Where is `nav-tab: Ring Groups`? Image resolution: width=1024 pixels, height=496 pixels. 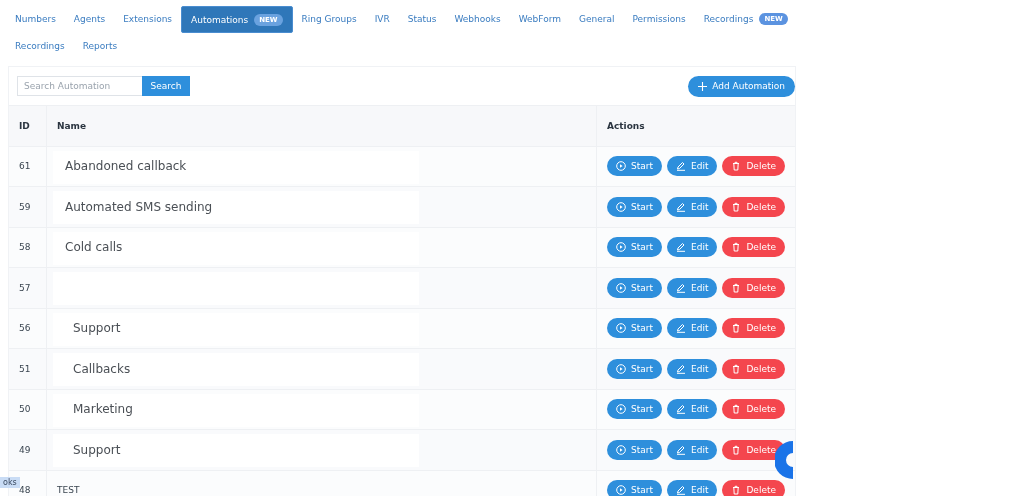 nav-tab: Ring Groups is located at coordinates (329, 18).